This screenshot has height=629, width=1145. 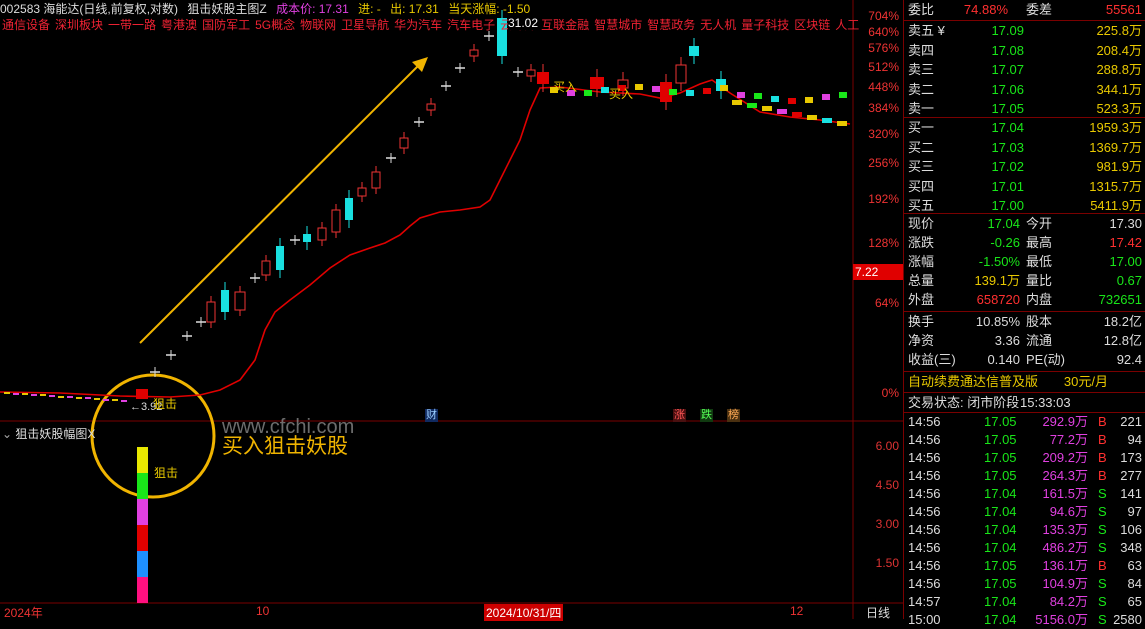 I want to click on finance-value: 12.8亿, so click(x=1122, y=340).